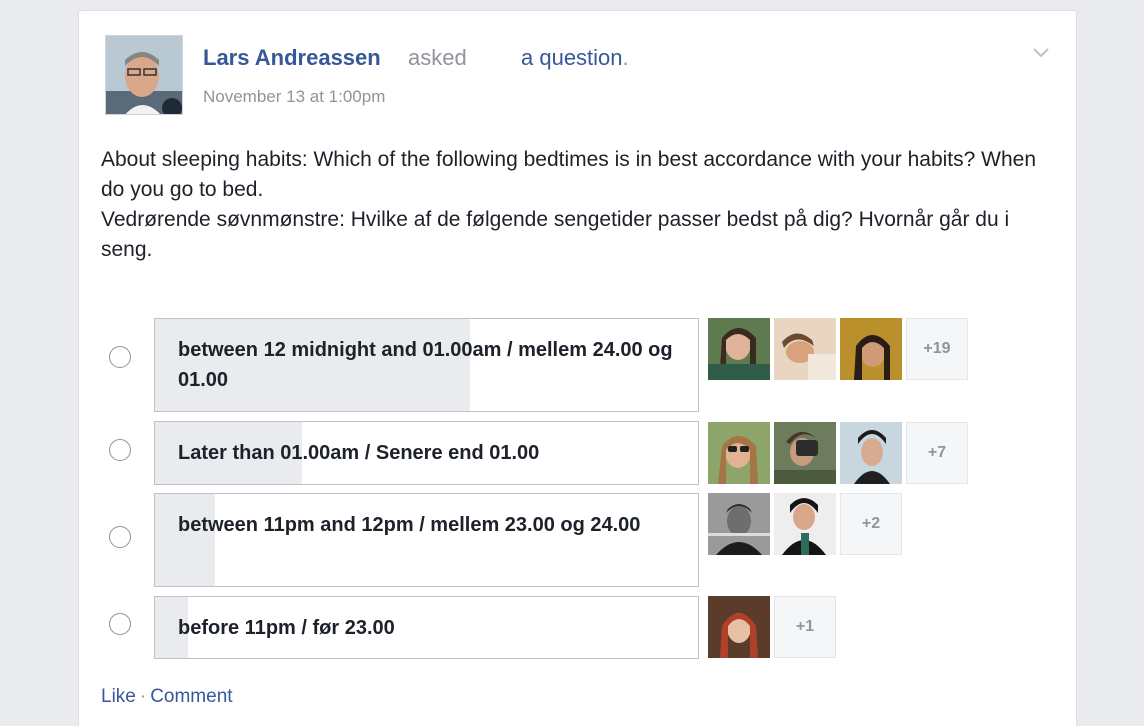 The image size is (1144, 726). I want to click on voter-faces: +7, so click(838, 453).